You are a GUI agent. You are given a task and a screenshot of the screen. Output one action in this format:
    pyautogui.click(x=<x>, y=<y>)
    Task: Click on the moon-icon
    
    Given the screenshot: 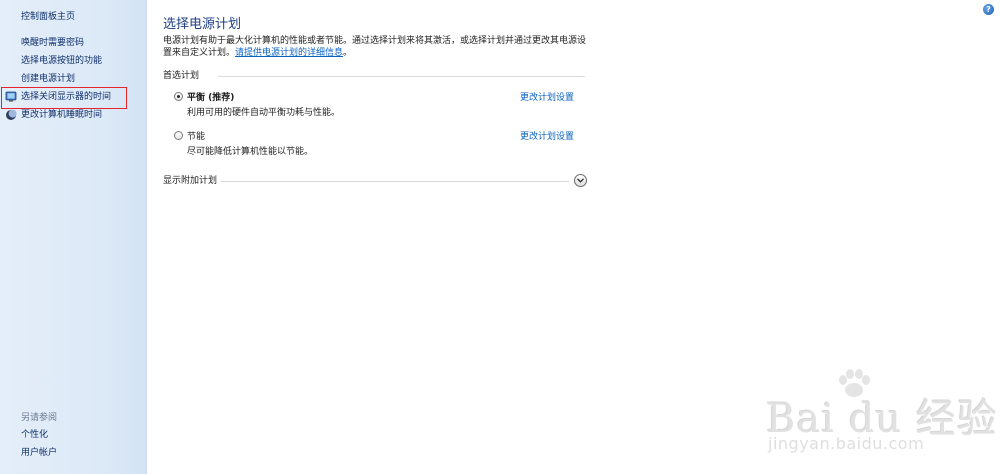 What is the action you would take?
    pyautogui.click(x=11, y=115)
    